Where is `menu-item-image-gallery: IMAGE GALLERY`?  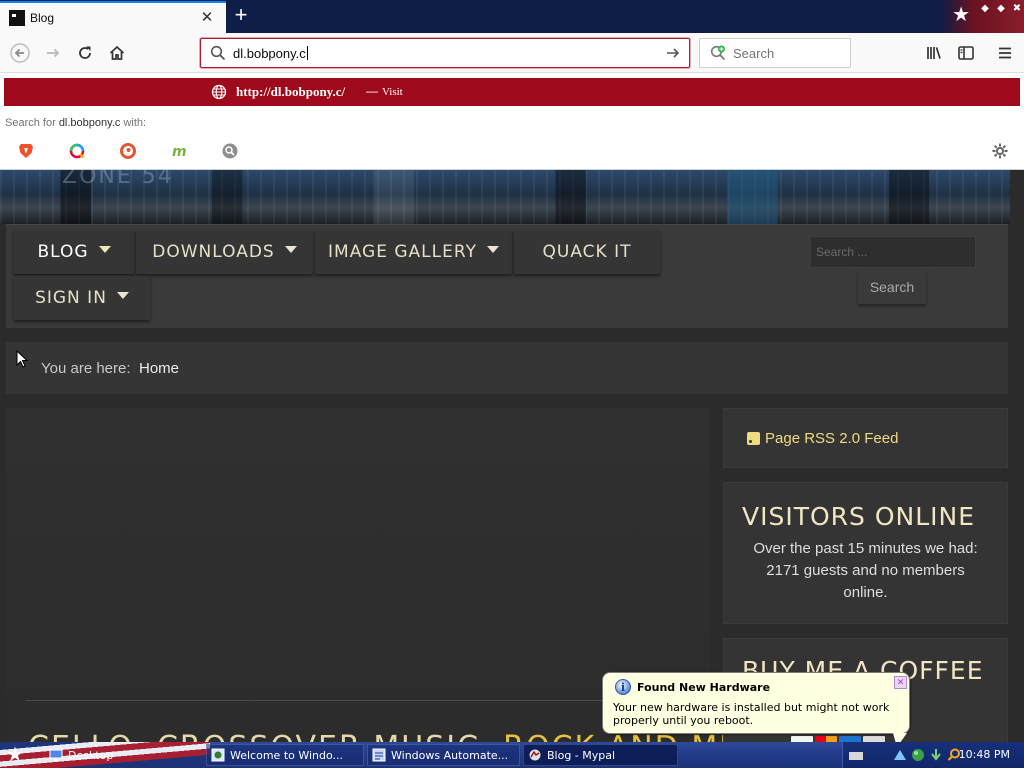 menu-item-image-gallery: IMAGE GALLERY is located at coordinates (413, 252).